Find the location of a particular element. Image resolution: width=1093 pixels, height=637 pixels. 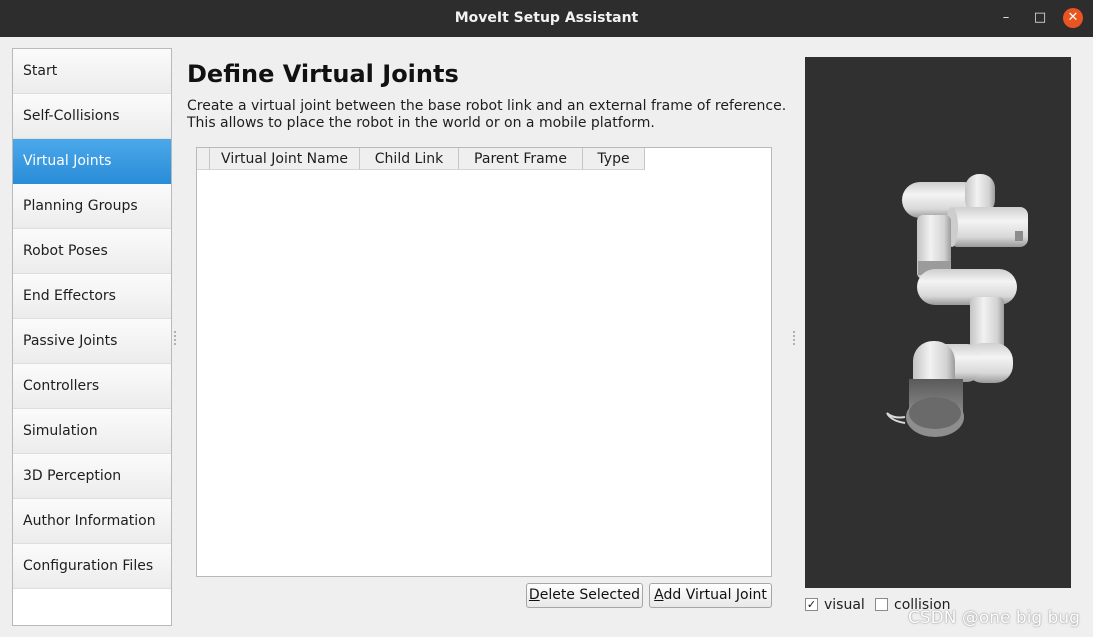

add-virtual-joint-button: Add Virtual Joint is located at coordinates (710, 595).